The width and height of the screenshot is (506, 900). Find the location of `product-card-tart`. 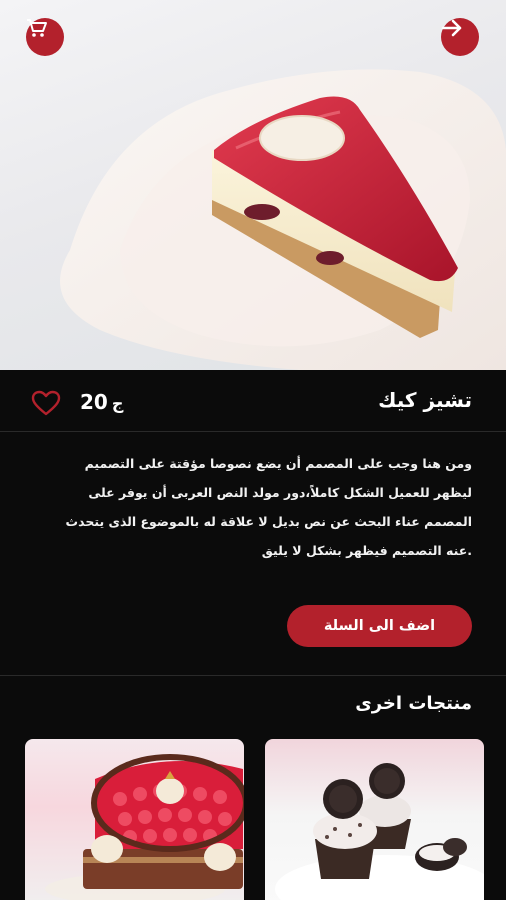

product-card-tart is located at coordinates (134, 819).